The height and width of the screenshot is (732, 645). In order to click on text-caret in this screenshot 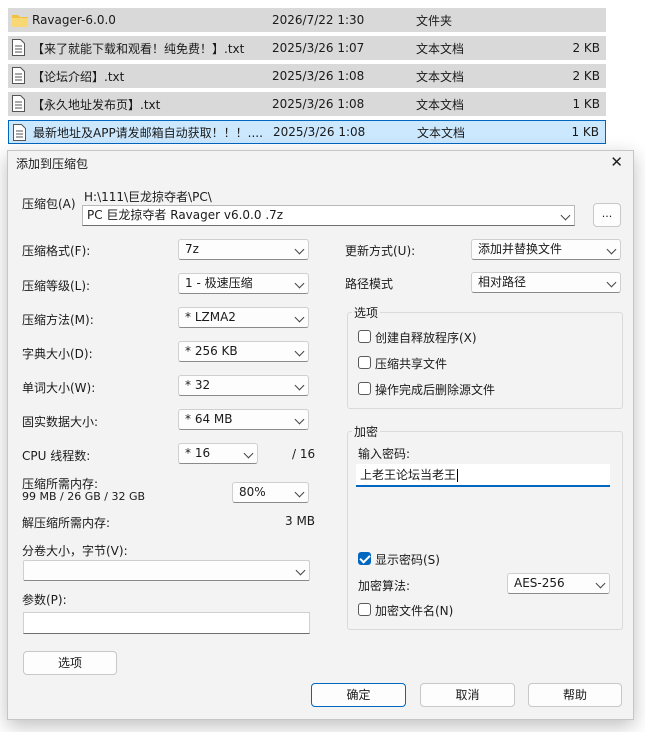, I will do `click(458, 475)`.